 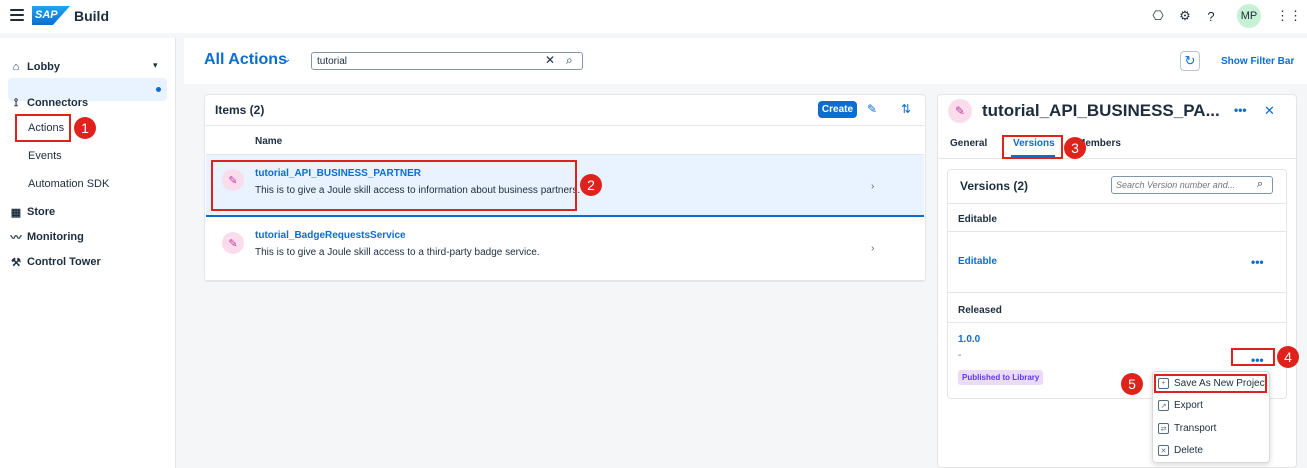 What do you see at coordinates (240, 110) in the screenshot?
I see `items-heading: Items (2)` at bounding box center [240, 110].